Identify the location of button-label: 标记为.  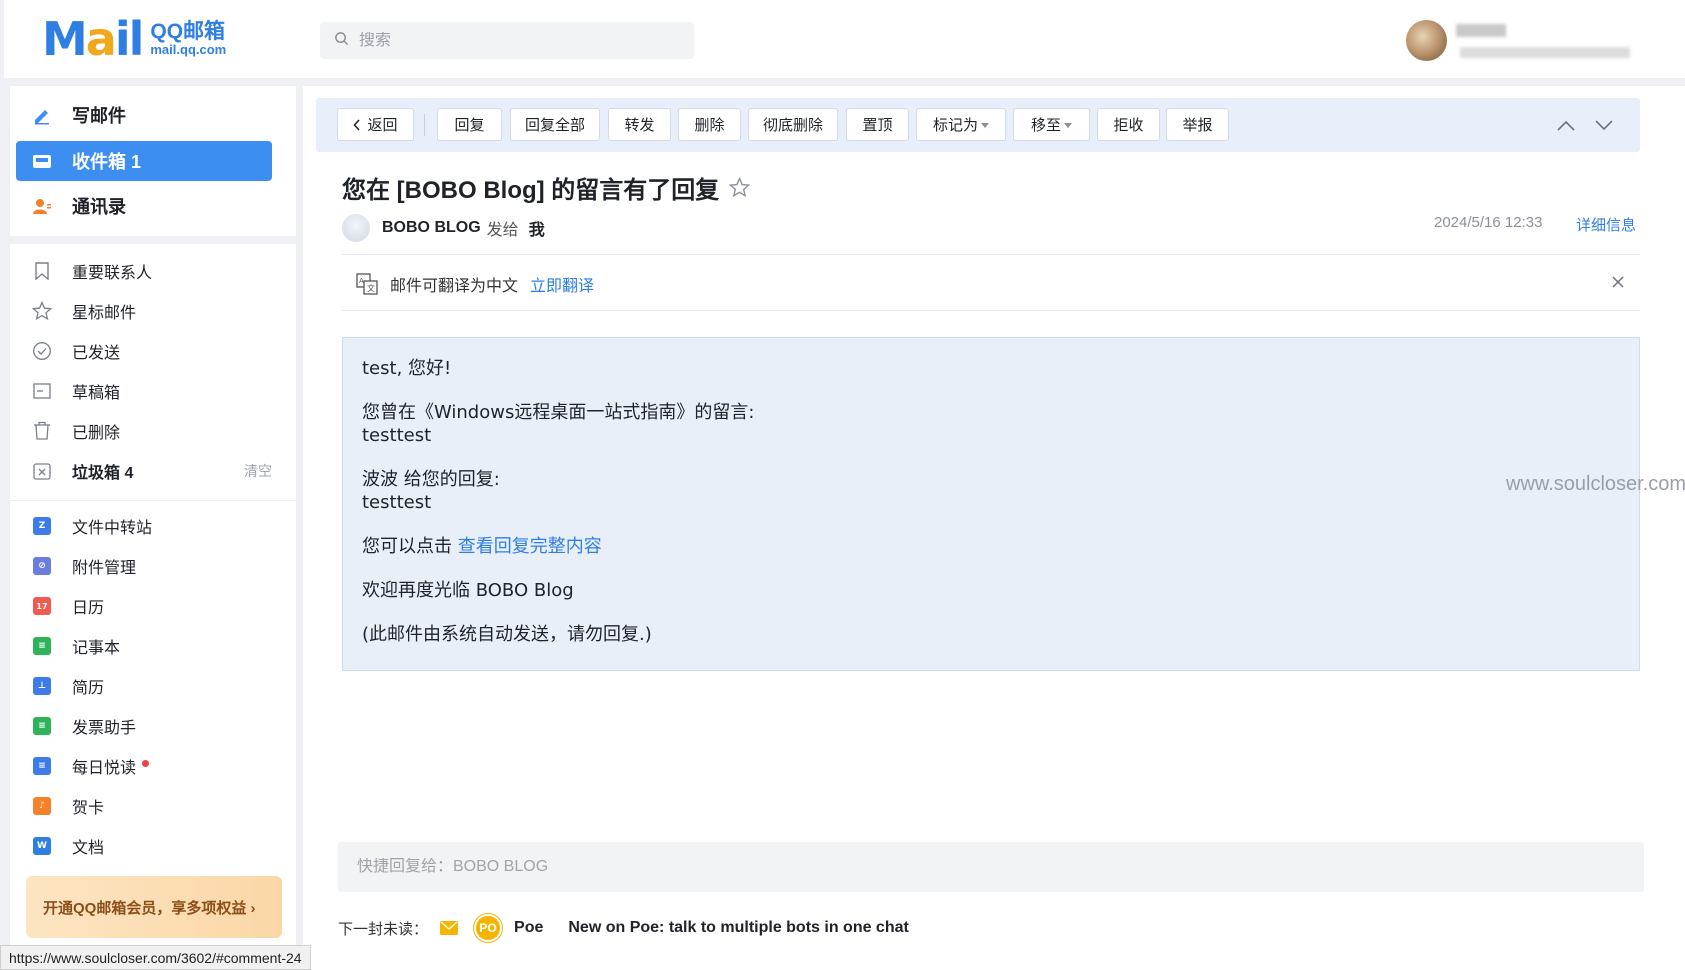
(955, 125).